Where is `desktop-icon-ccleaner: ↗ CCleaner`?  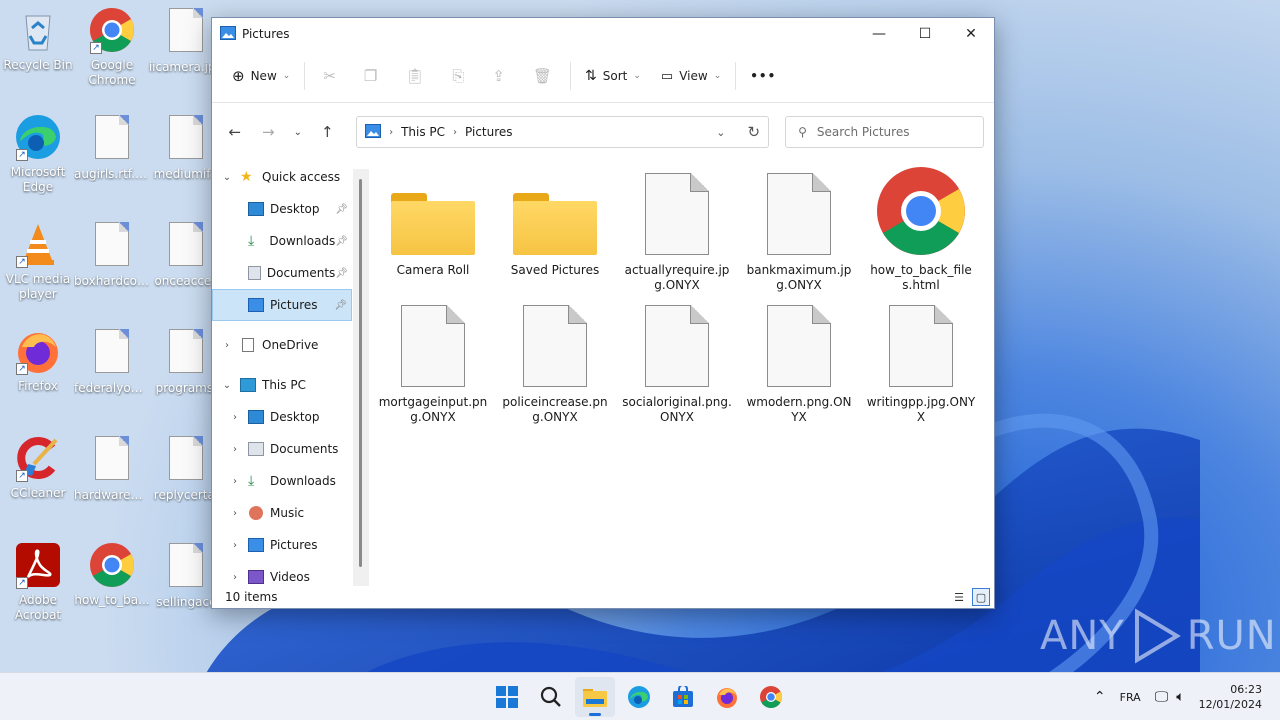 desktop-icon-ccleaner: ↗ CCleaner is located at coordinates (38, 467).